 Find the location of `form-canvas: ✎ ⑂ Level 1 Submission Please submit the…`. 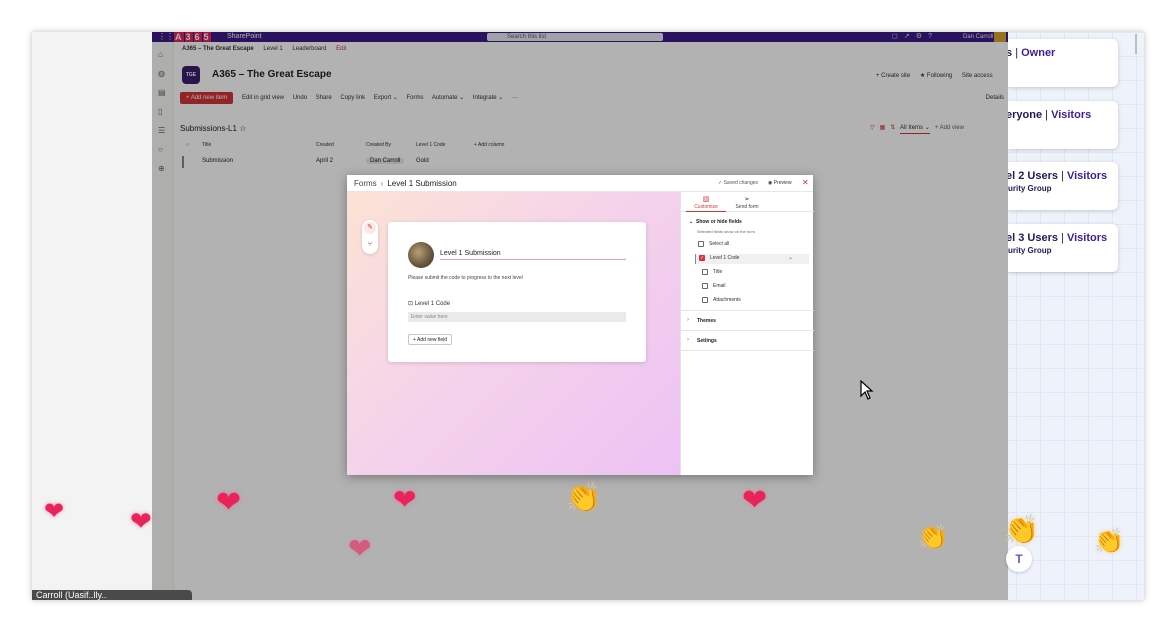

form-canvas: ✎ ⑂ Level 1 Submission Please submit the… is located at coordinates (513, 333).